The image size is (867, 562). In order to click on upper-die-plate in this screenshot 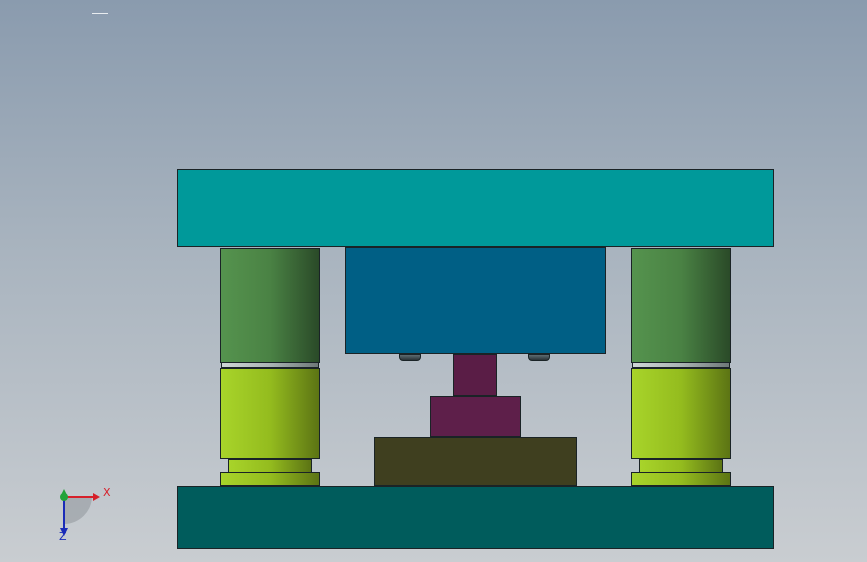, I will do `click(475, 208)`.